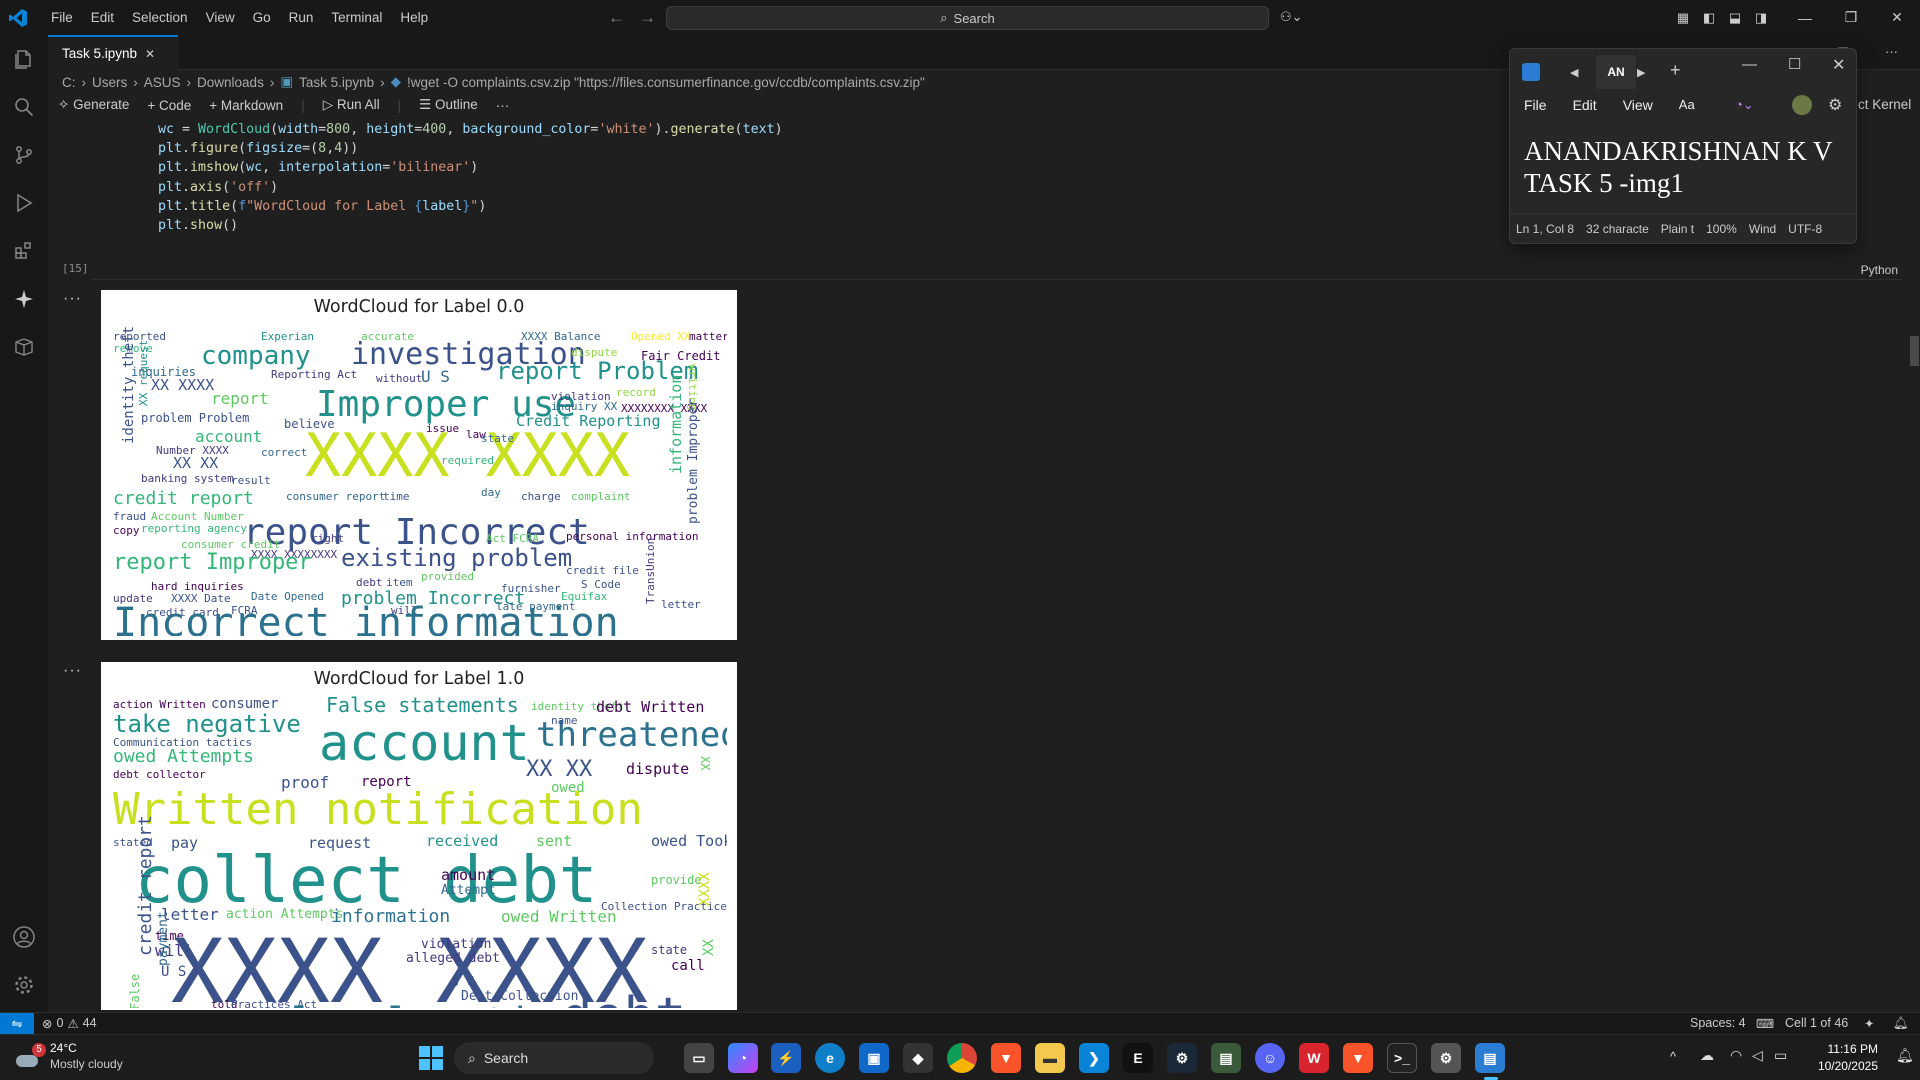 This screenshot has width=1920, height=1080. I want to click on clock-time: 11:16 PM, so click(1848, 1049).